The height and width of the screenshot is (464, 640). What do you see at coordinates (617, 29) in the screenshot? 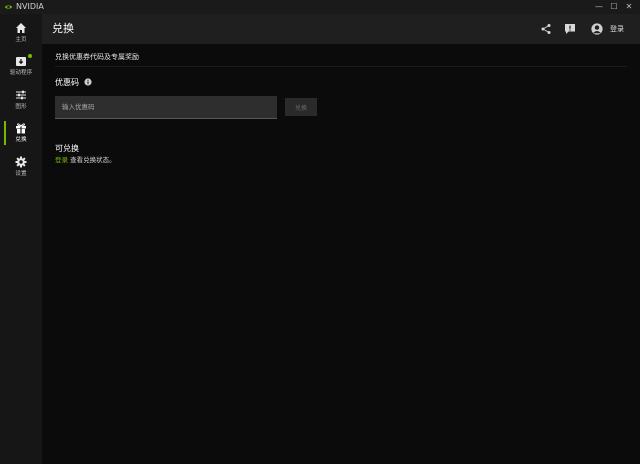
I see `header-login-link: 登录` at bounding box center [617, 29].